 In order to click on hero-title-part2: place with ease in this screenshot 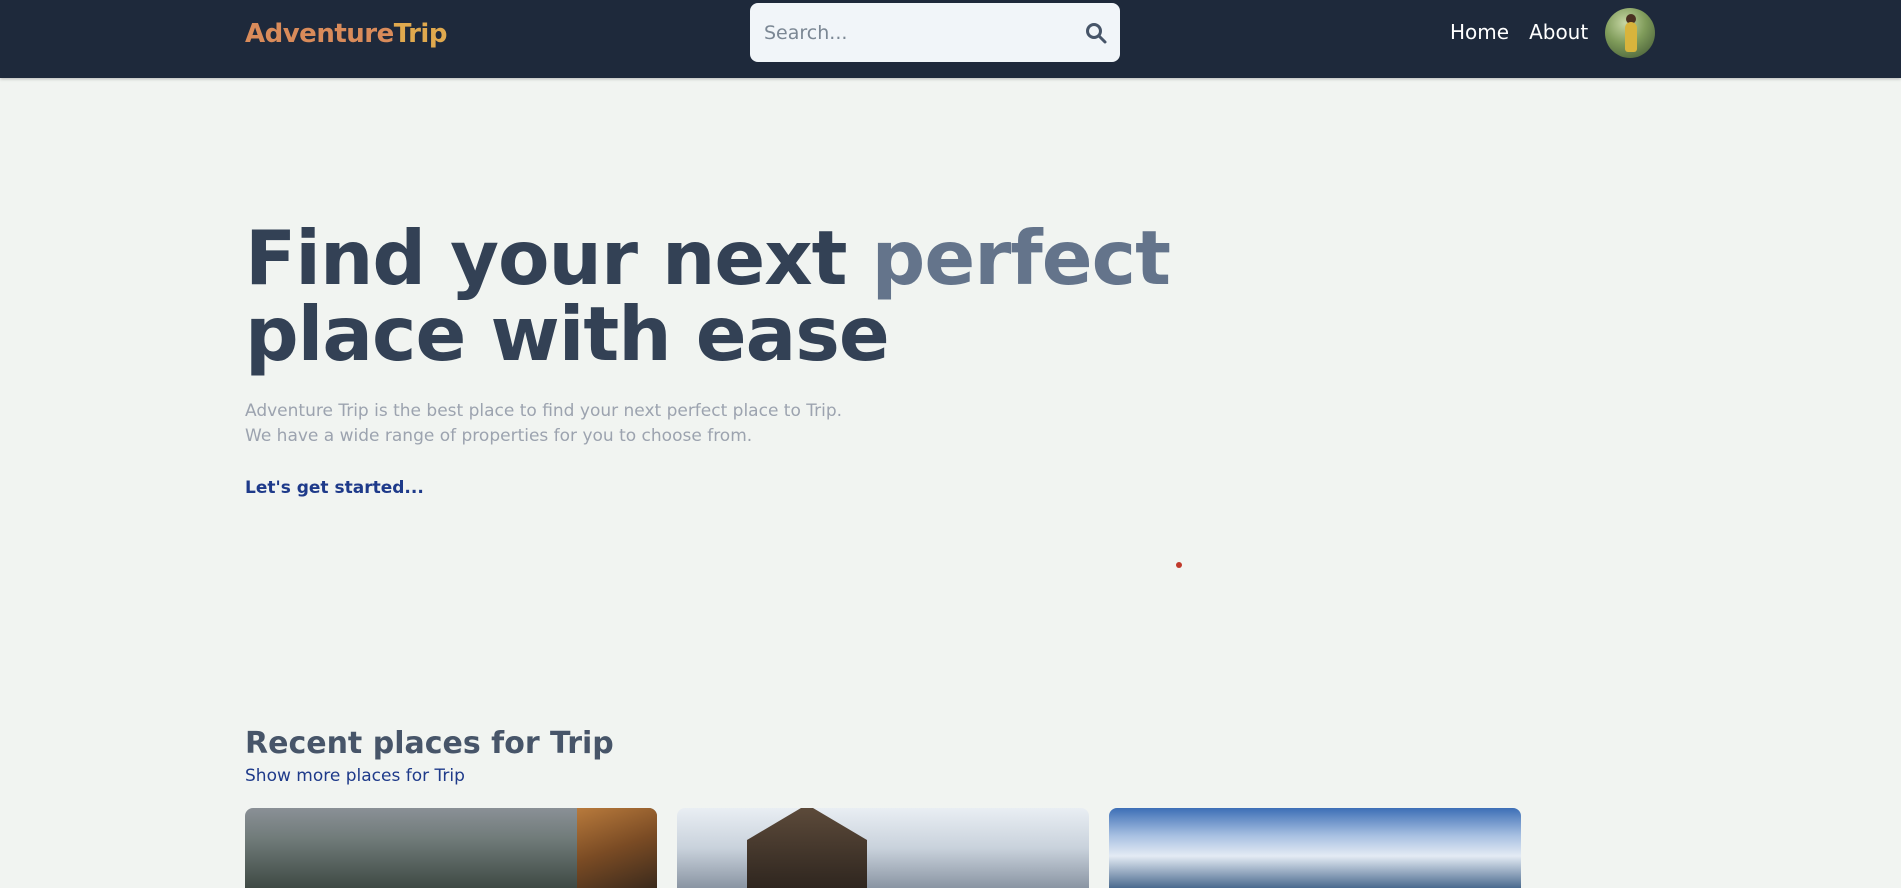, I will do `click(567, 334)`.